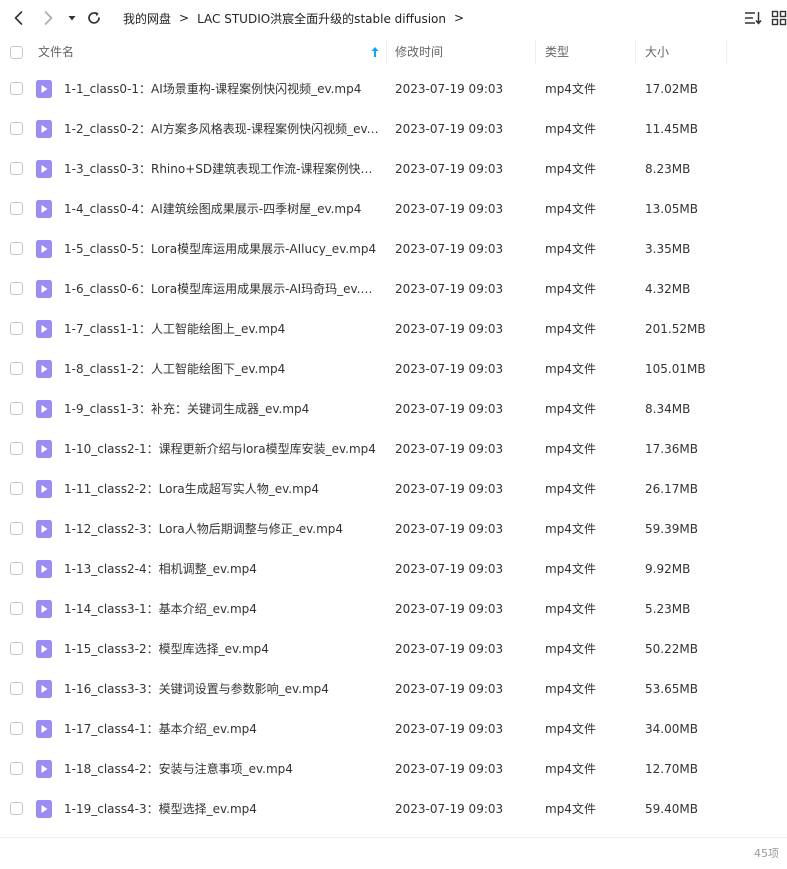 The height and width of the screenshot is (869, 787). Describe the element at coordinates (657, 52) in the screenshot. I see `column-header-size: 大小` at that location.